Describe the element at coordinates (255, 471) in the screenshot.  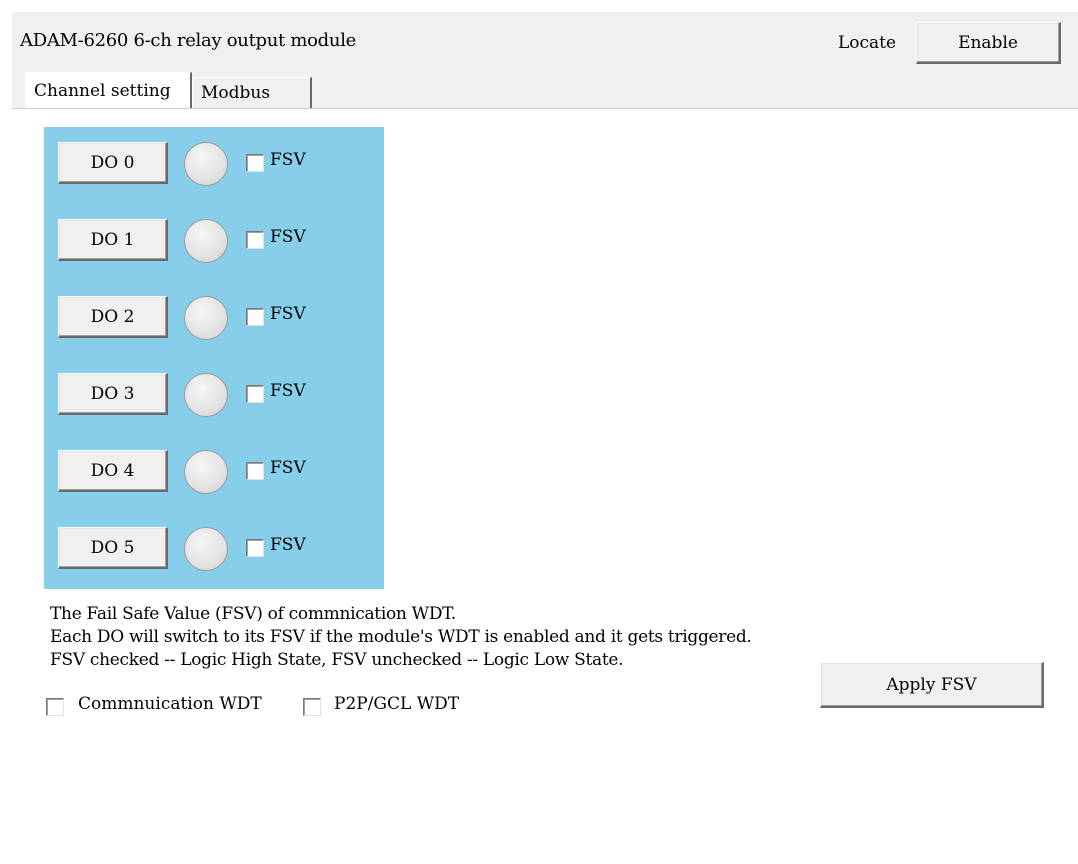
I see `do-4-fsv-checkbox` at that location.